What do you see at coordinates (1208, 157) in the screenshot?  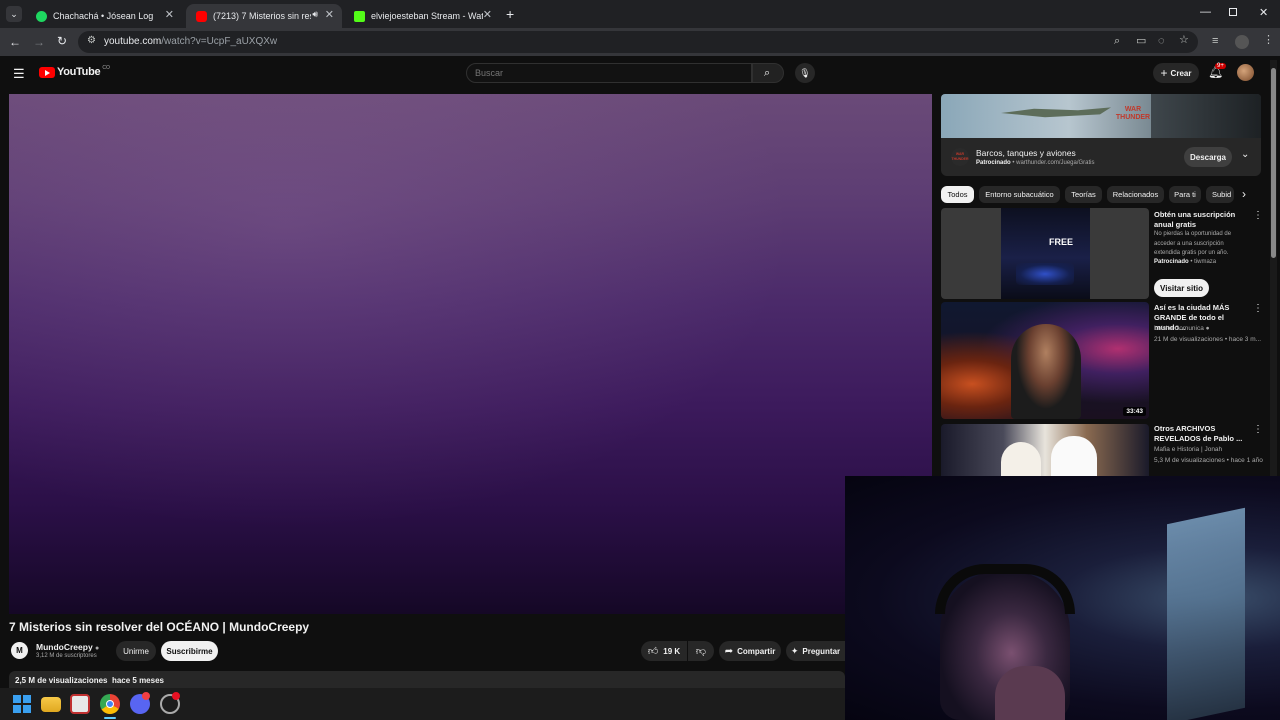 I see `ad-download-button: Descarga` at bounding box center [1208, 157].